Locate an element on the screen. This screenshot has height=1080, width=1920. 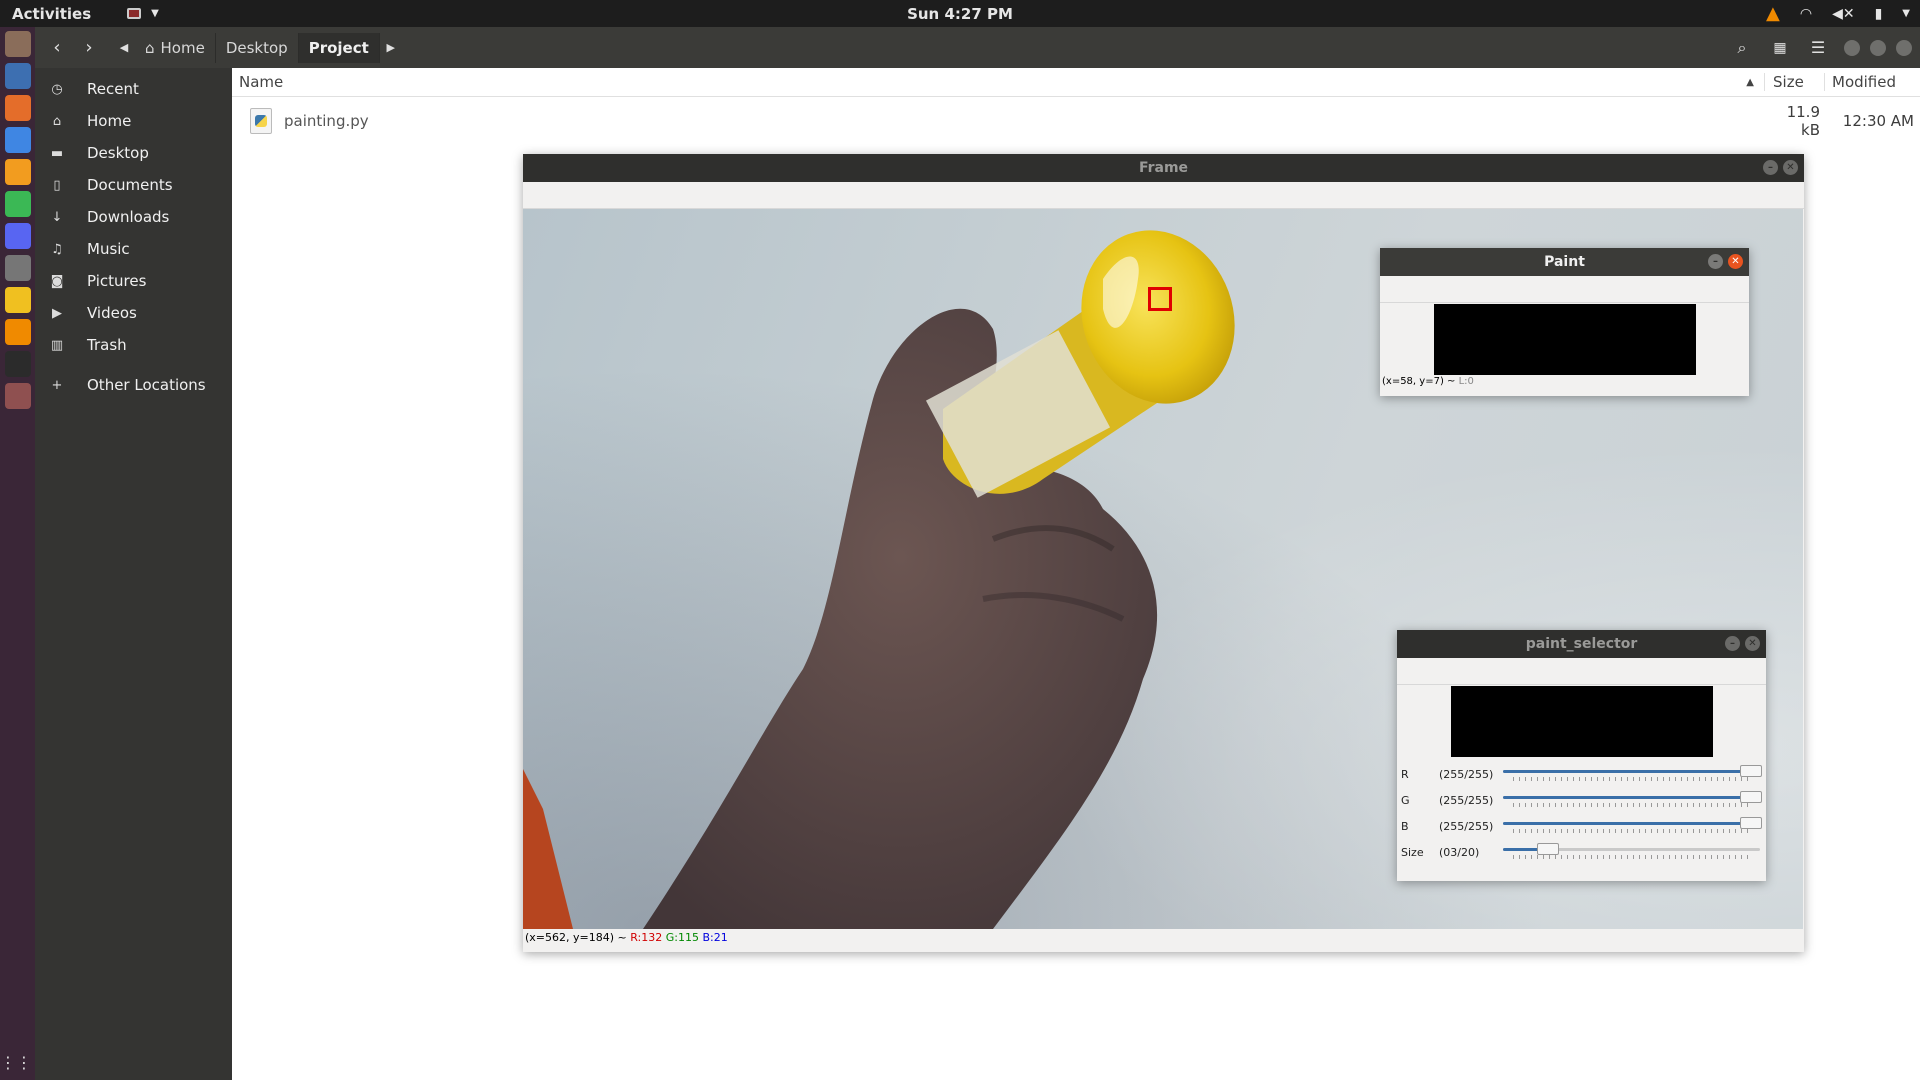
sidebar-item-trash: ▥ Trash is located at coordinates (133, 345).